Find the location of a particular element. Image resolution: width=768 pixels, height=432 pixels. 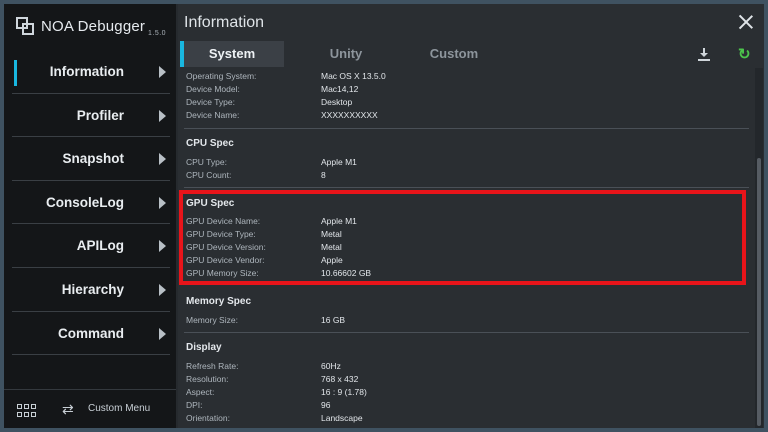

sidebar-item-apilog: APILog is located at coordinates (91, 246).